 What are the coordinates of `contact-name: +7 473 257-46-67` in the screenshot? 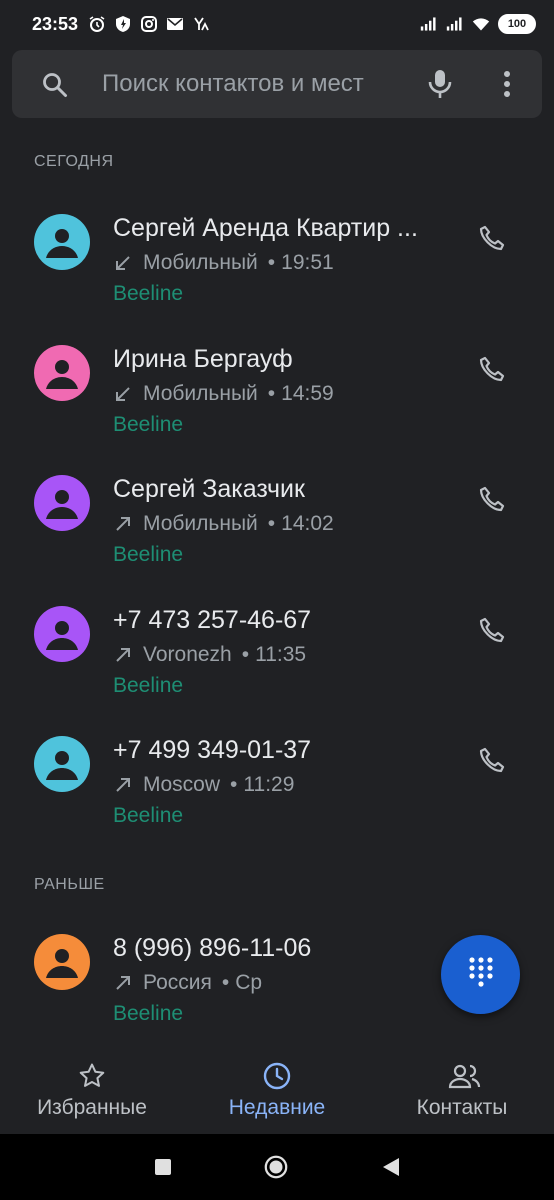 It's located at (212, 620).